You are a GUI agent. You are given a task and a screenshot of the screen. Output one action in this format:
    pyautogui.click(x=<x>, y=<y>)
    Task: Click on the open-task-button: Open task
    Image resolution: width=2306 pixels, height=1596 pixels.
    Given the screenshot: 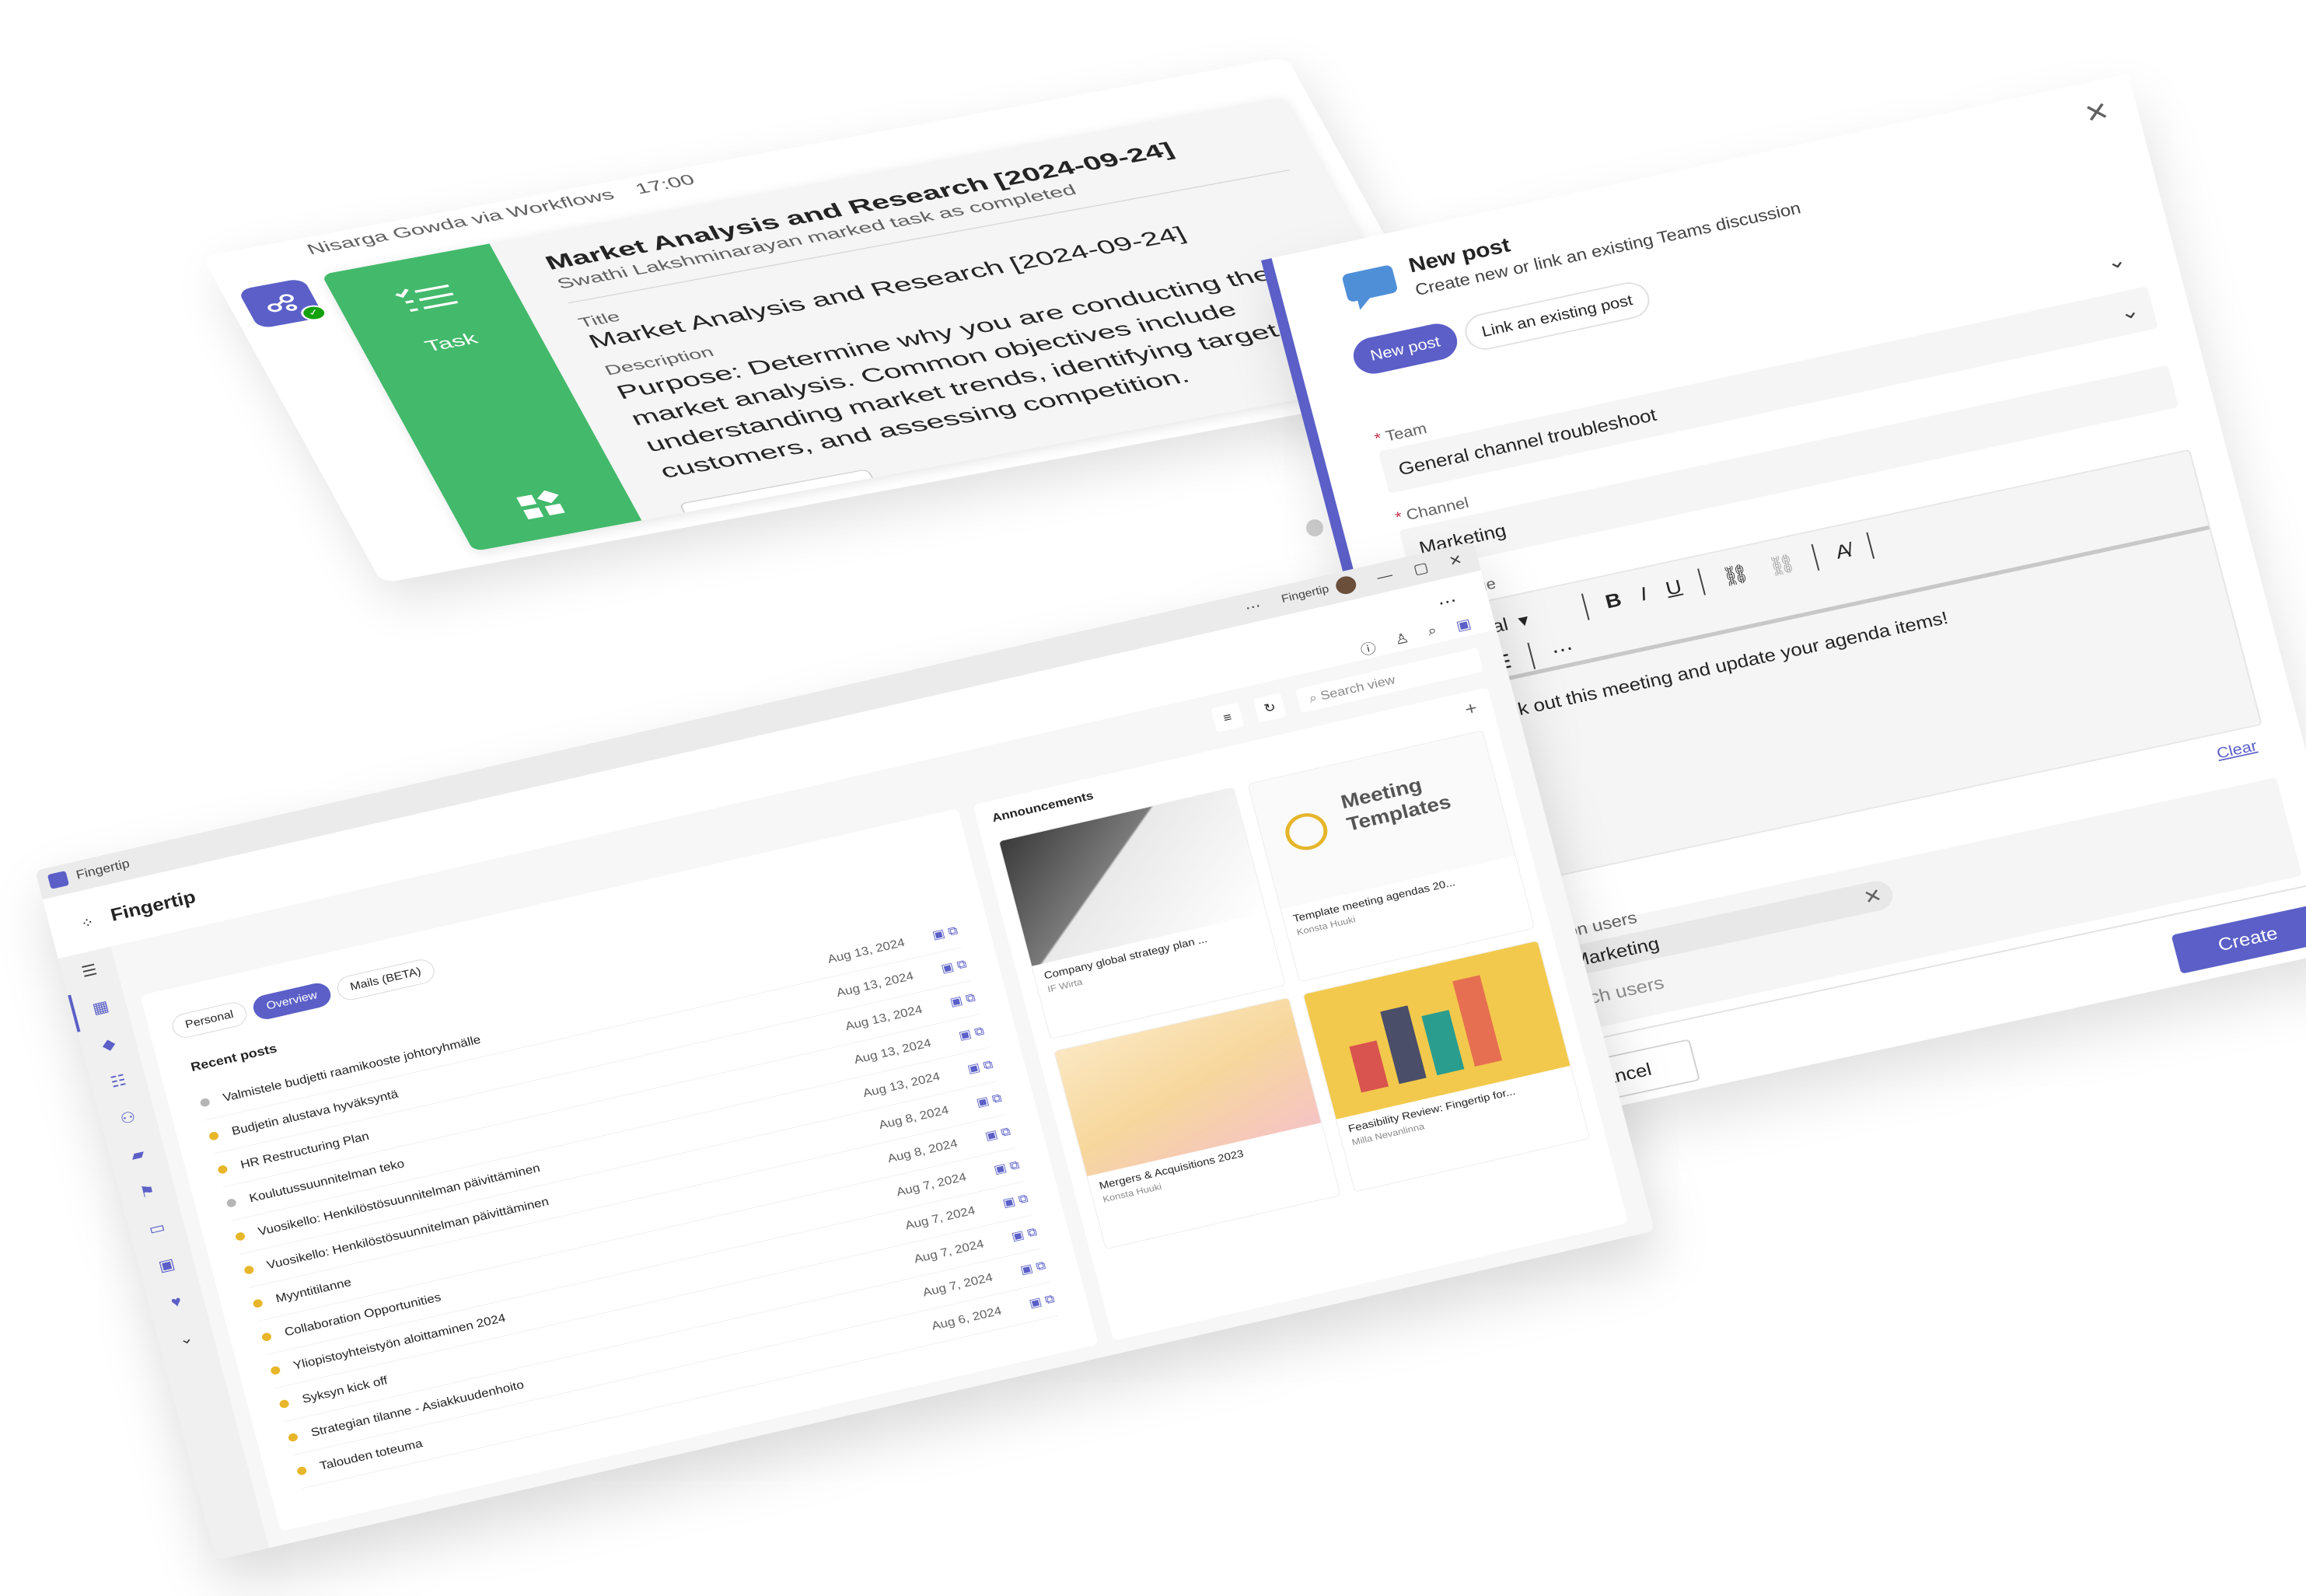 What is the action you would take?
    pyautogui.click(x=784, y=506)
    